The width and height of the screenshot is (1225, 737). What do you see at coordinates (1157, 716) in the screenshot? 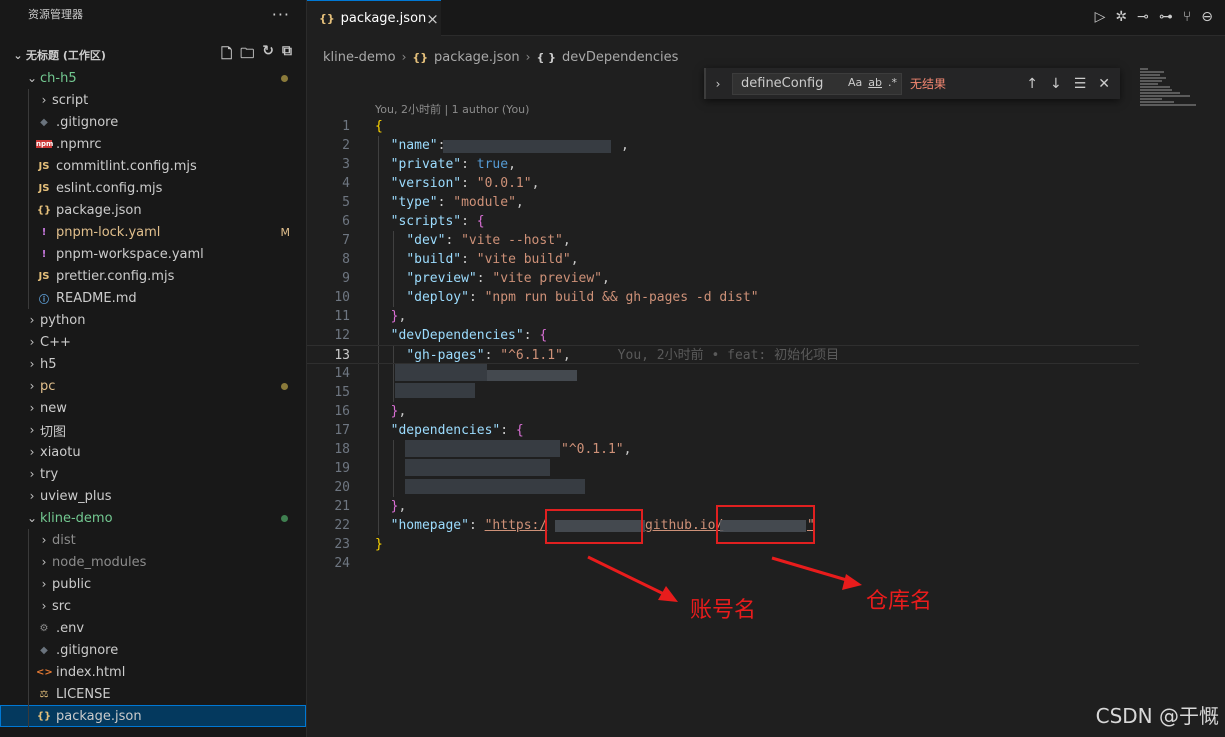
I see `watermark: CSDN @于慨` at bounding box center [1157, 716].